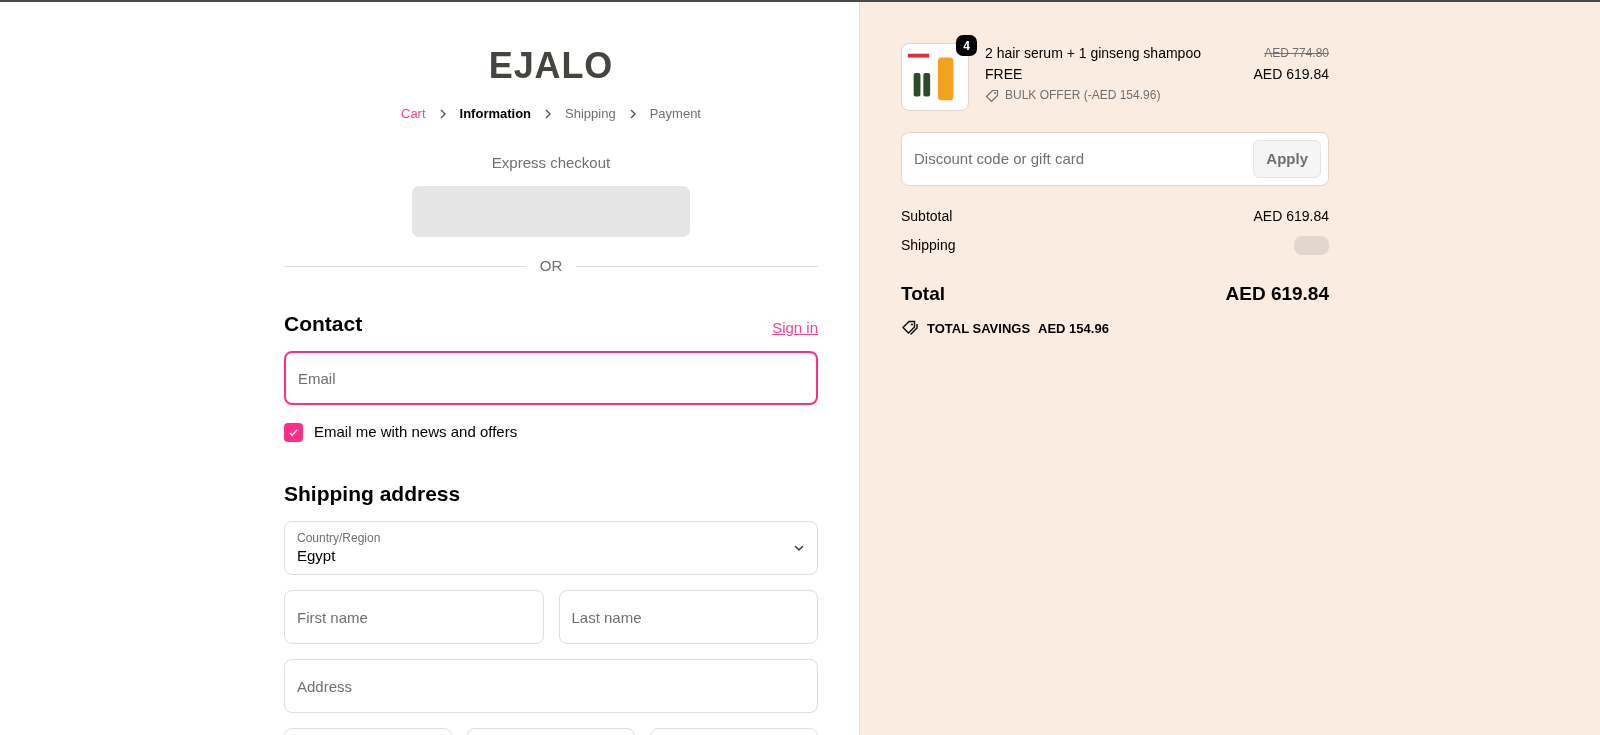  I want to click on text-field: First name, so click(414, 617).